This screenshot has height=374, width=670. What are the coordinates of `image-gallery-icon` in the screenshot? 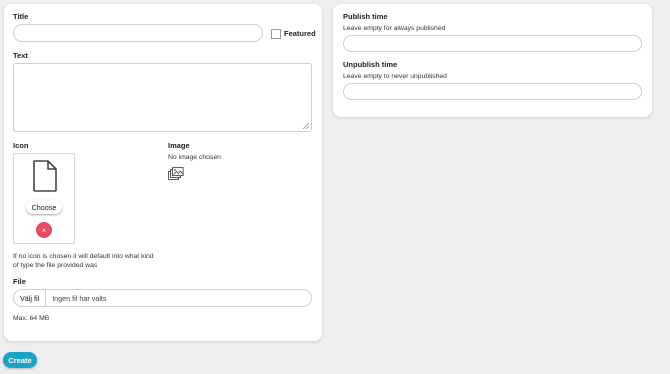 It's located at (176, 174).